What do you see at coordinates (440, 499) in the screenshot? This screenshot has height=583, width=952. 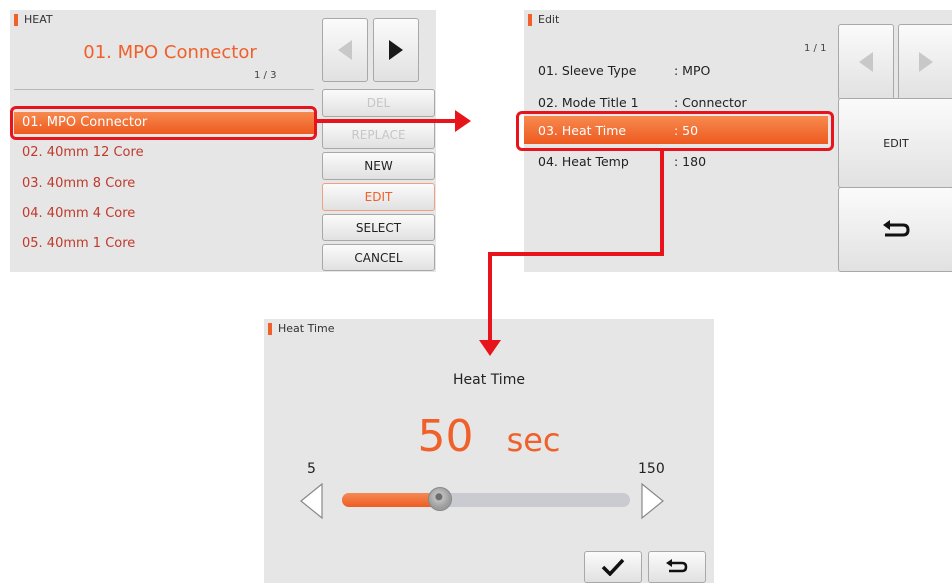 I see `slider-thumb` at bounding box center [440, 499].